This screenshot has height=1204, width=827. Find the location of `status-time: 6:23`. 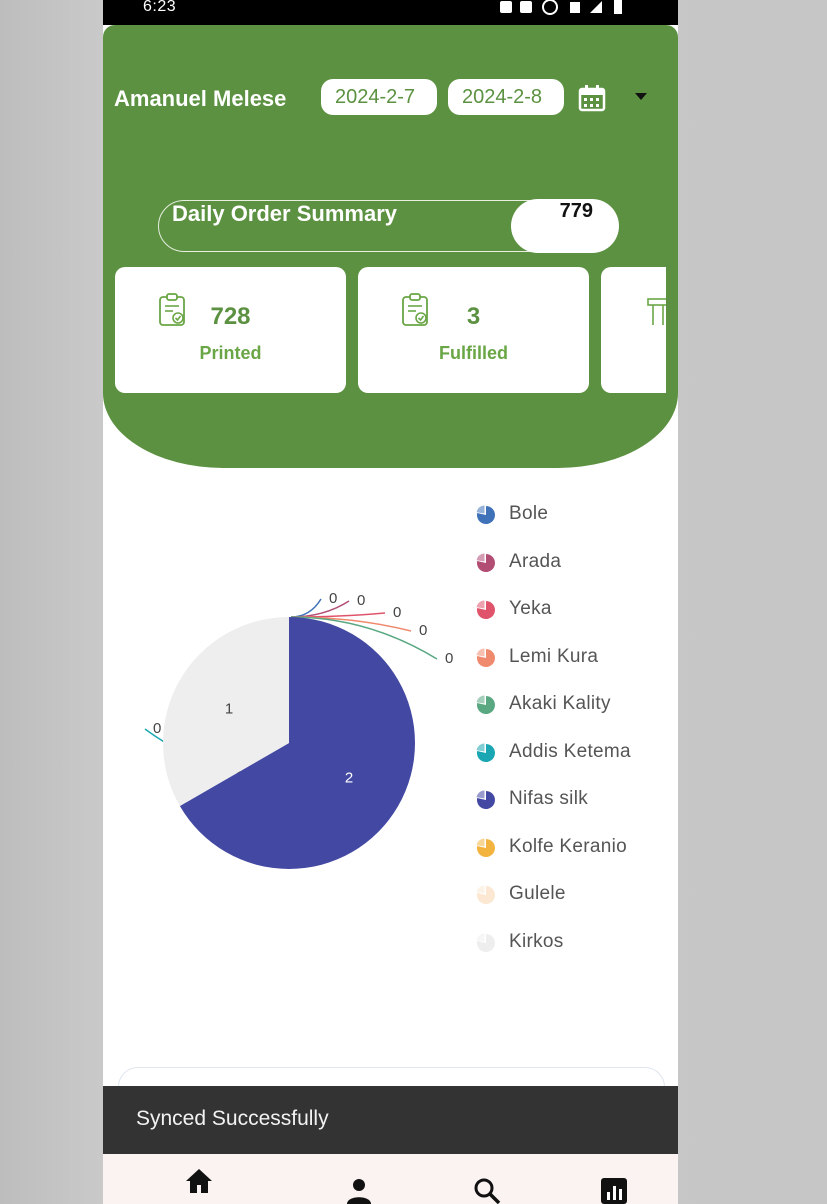

status-time: 6:23 is located at coordinates (160, 7).